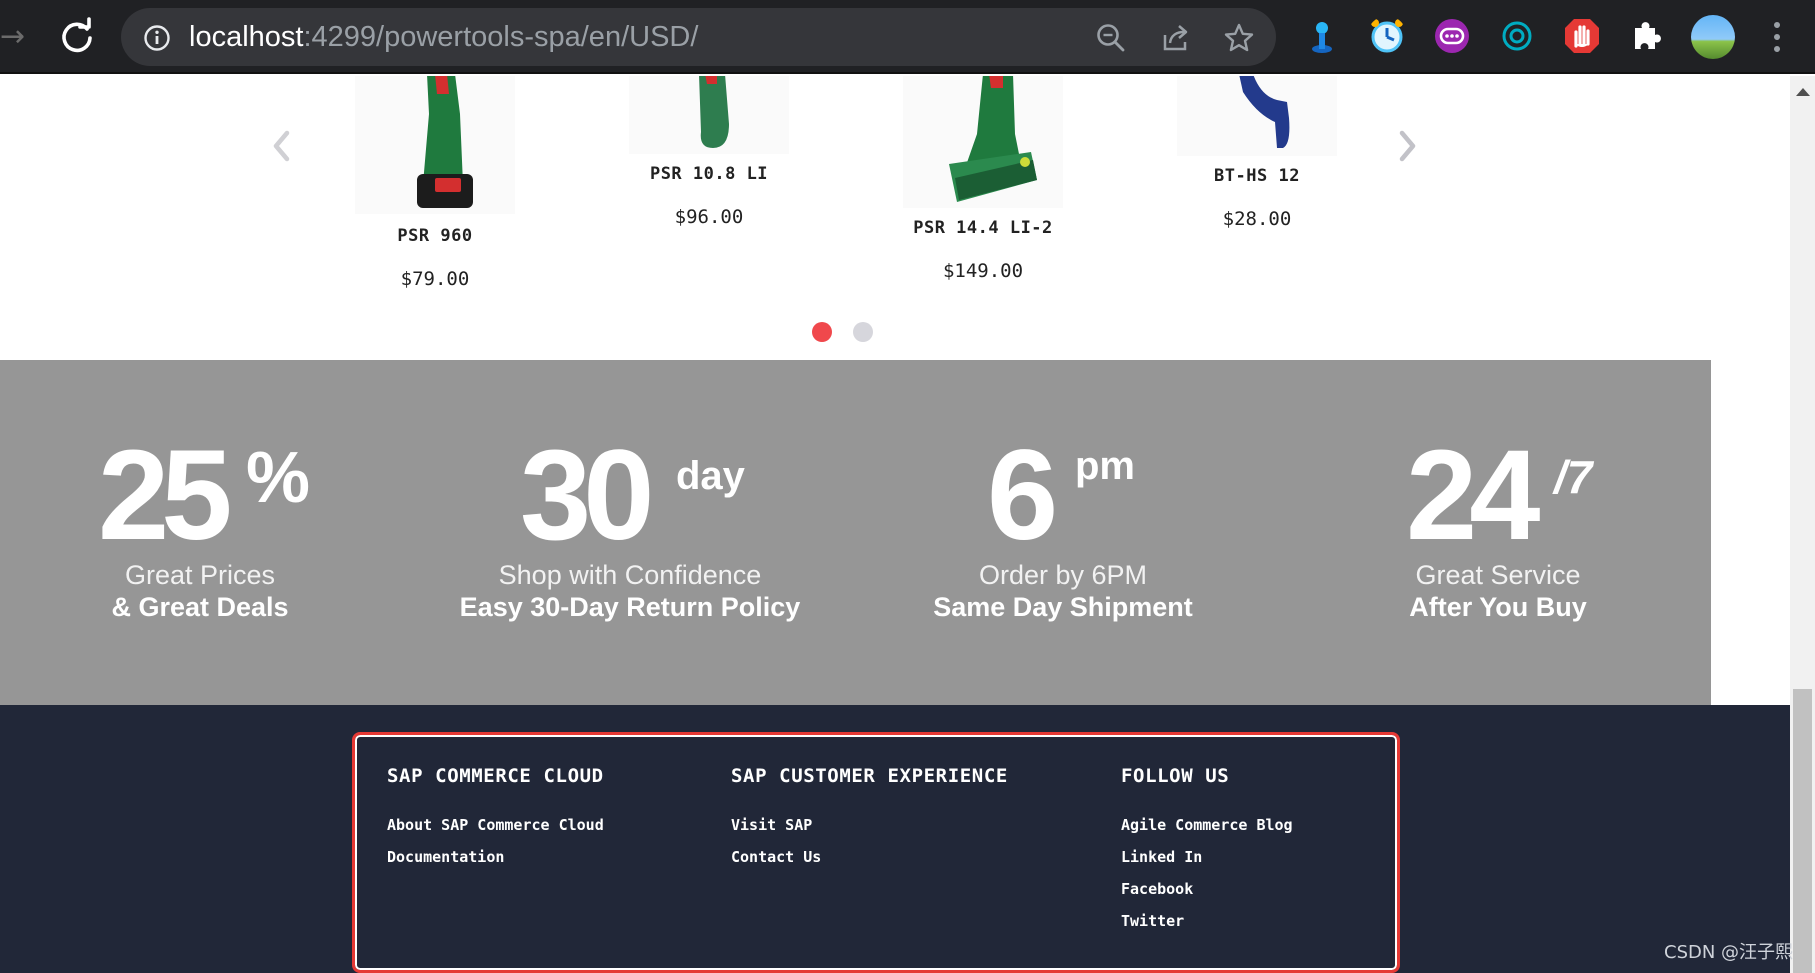  I want to click on product-name: BT-HS 12, so click(1257, 176).